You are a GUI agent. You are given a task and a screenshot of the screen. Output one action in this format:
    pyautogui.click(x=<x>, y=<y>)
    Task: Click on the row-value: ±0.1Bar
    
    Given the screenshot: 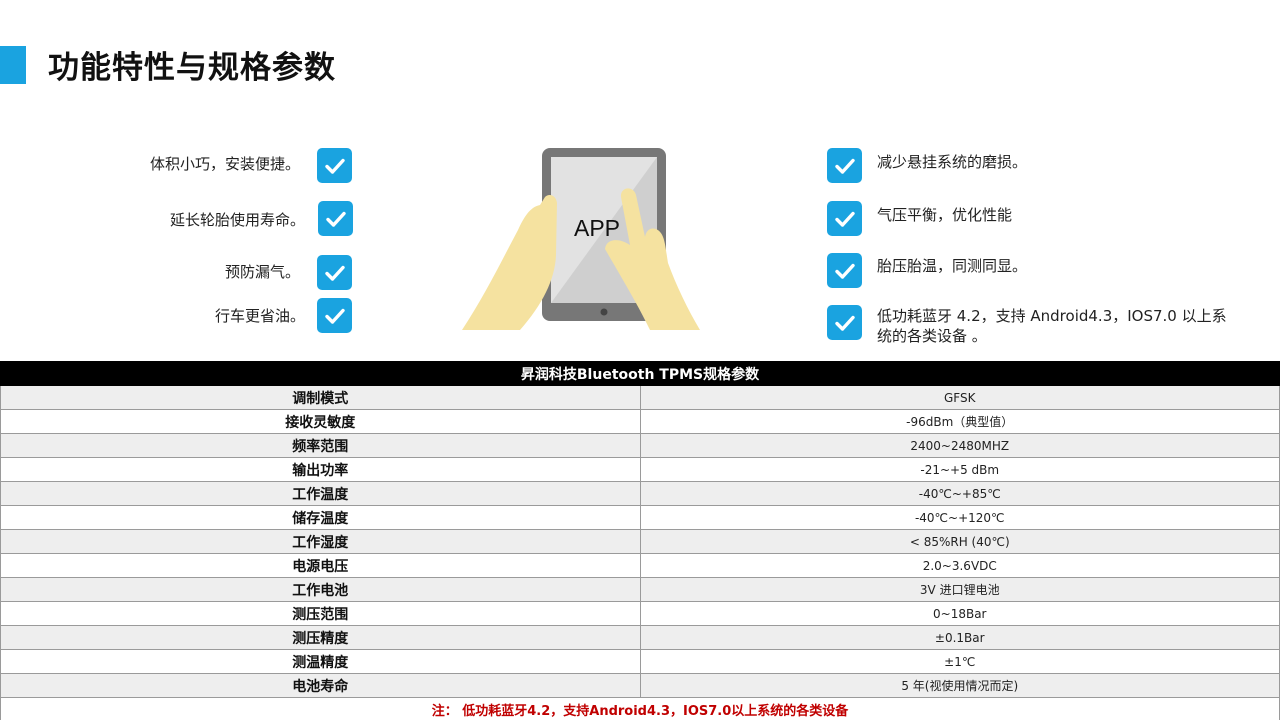 What is the action you would take?
    pyautogui.click(x=959, y=637)
    